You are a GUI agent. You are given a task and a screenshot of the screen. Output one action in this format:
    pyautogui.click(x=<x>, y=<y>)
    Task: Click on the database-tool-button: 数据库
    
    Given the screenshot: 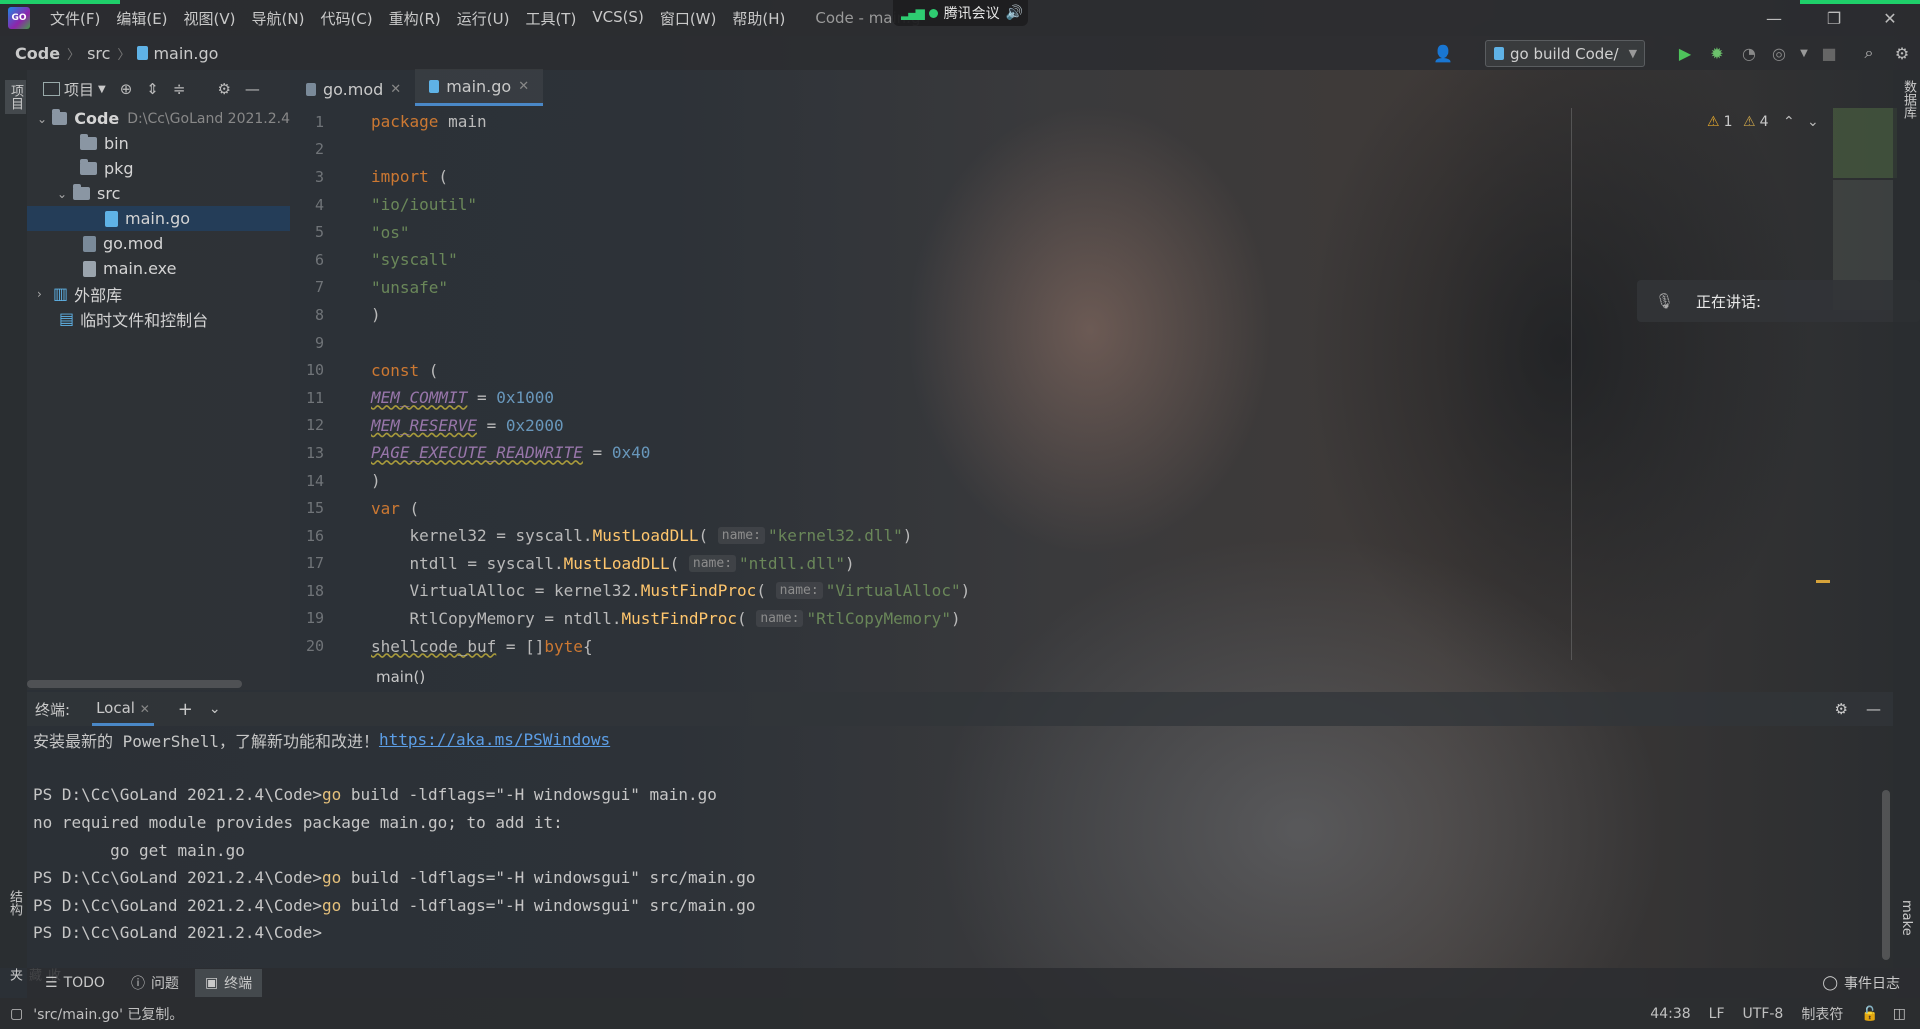 What is the action you would take?
    pyautogui.click(x=1908, y=99)
    